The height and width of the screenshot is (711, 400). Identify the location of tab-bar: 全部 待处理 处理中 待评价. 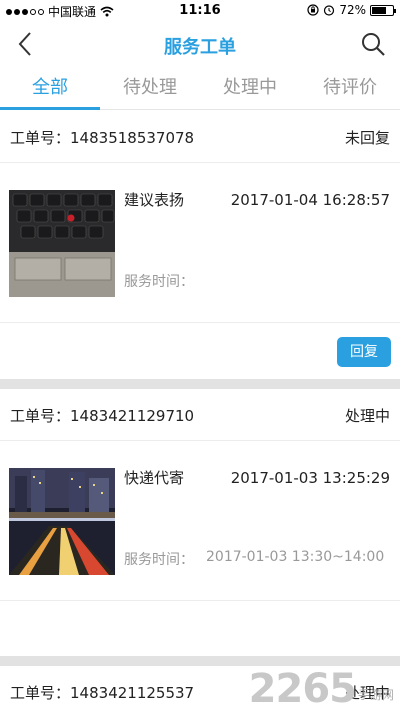
(200, 89).